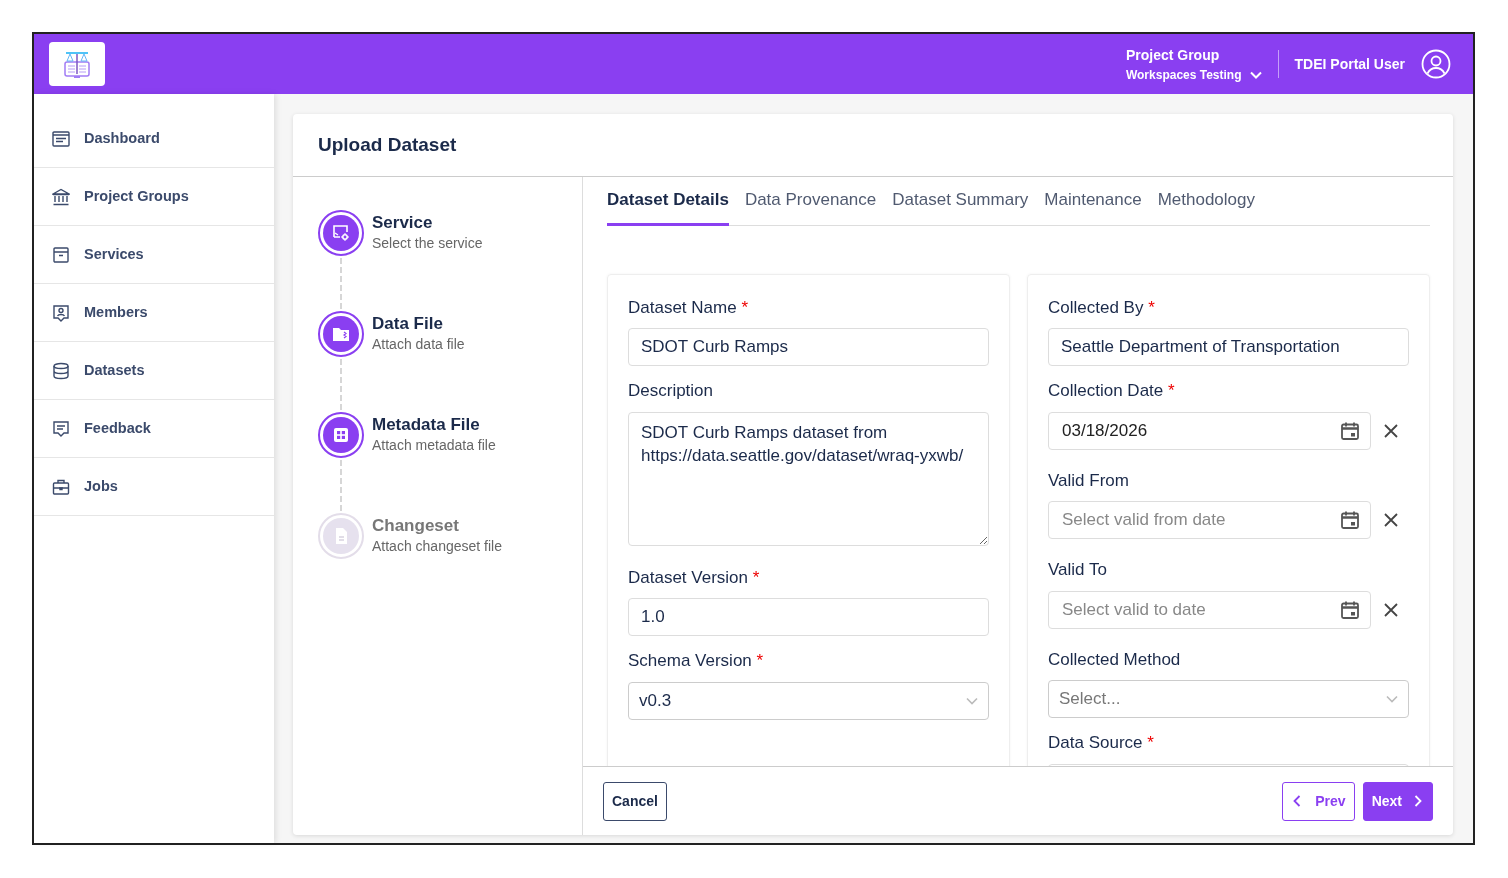 This screenshot has height=878, width=1508. I want to click on logo-icon, so click(77, 64).